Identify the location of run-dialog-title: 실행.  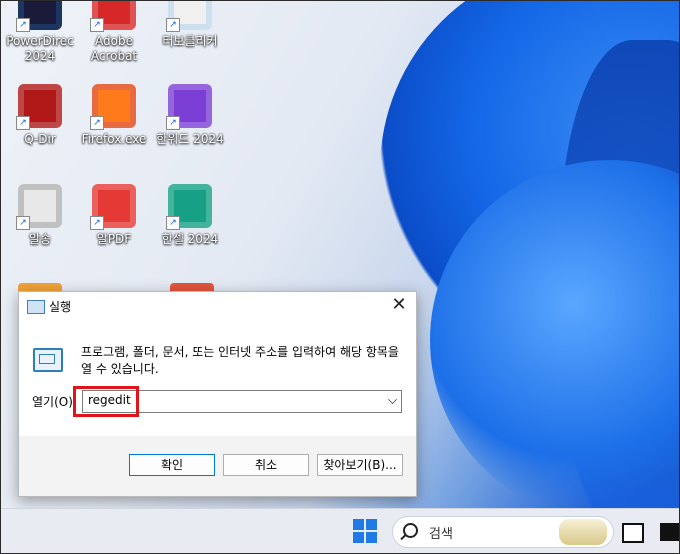
(60, 307).